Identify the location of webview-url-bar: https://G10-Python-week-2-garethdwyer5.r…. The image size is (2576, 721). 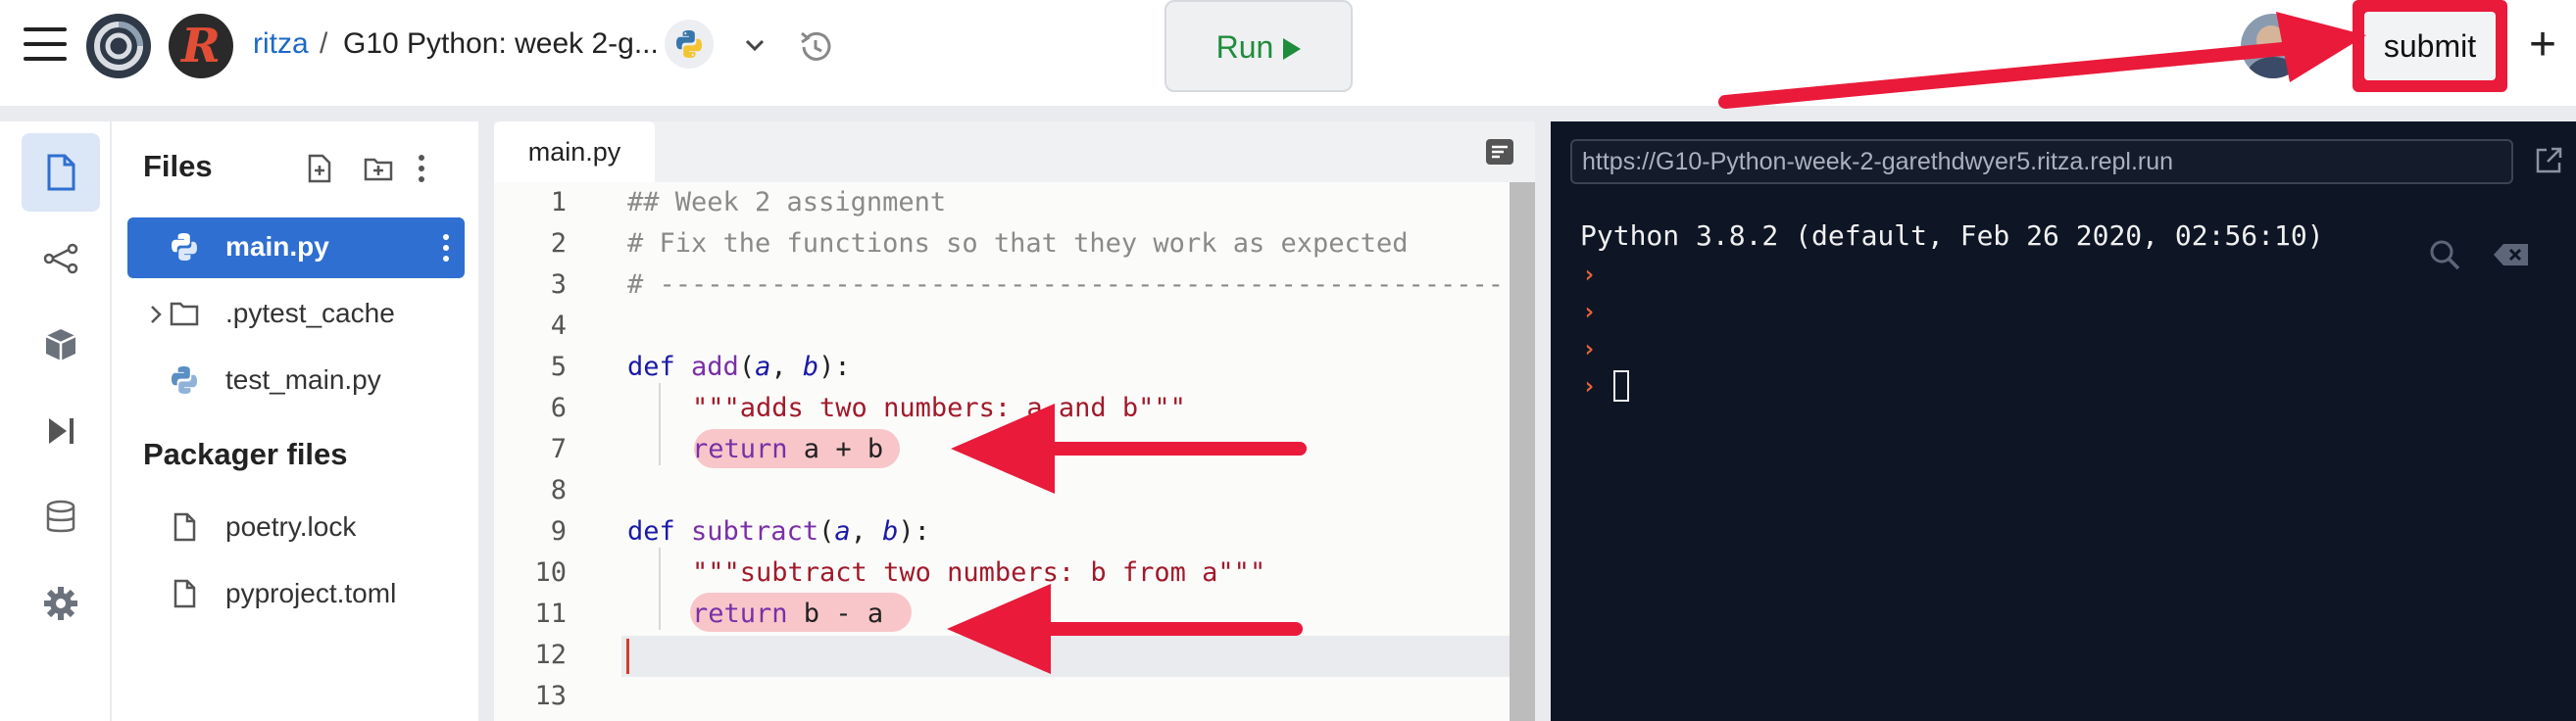
(2041, 161).